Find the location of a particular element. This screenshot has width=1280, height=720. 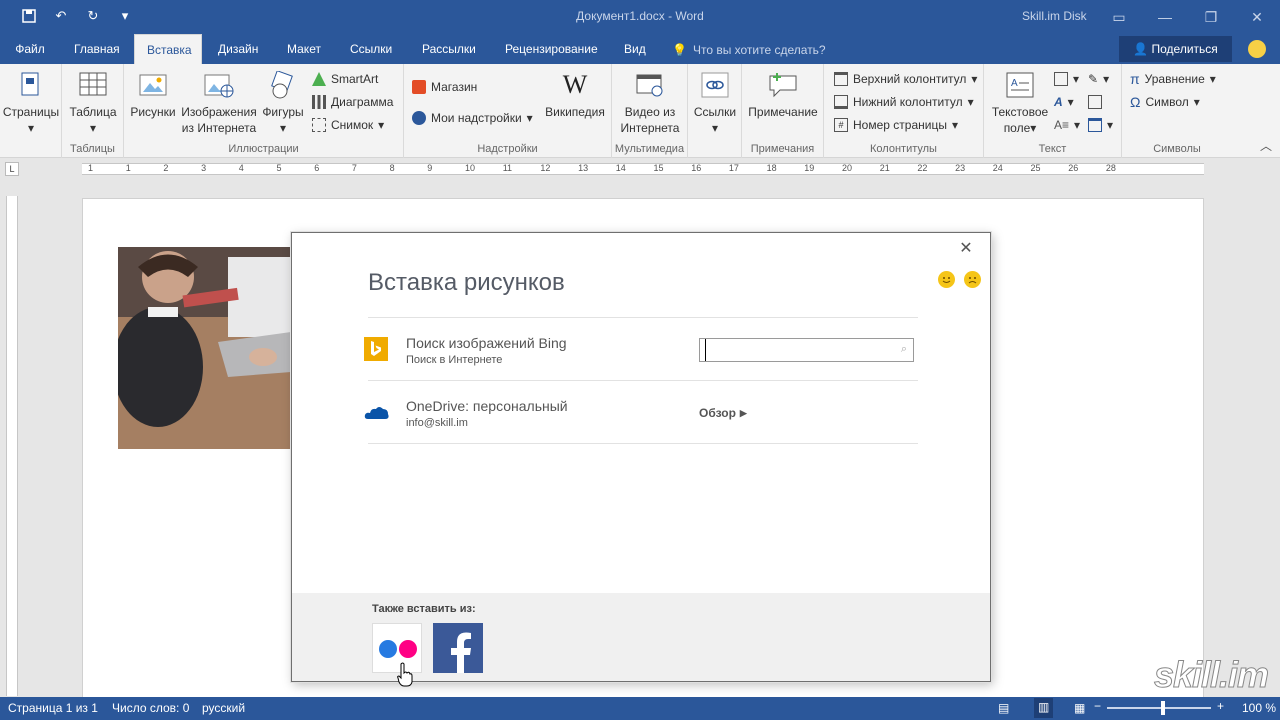

tell-me-box: 💡 Что вы хотите сделать? is located at coordinates (749, 50).